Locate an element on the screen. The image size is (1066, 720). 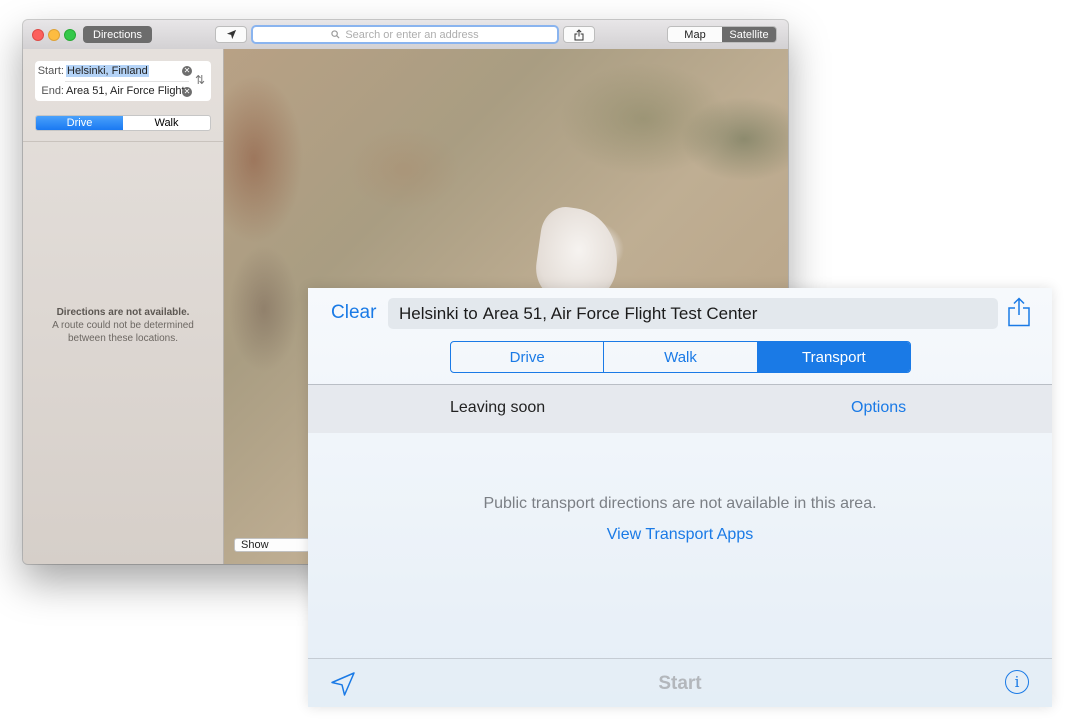
start-field: Helsinki, Finland is located at coordinates (107, 71).